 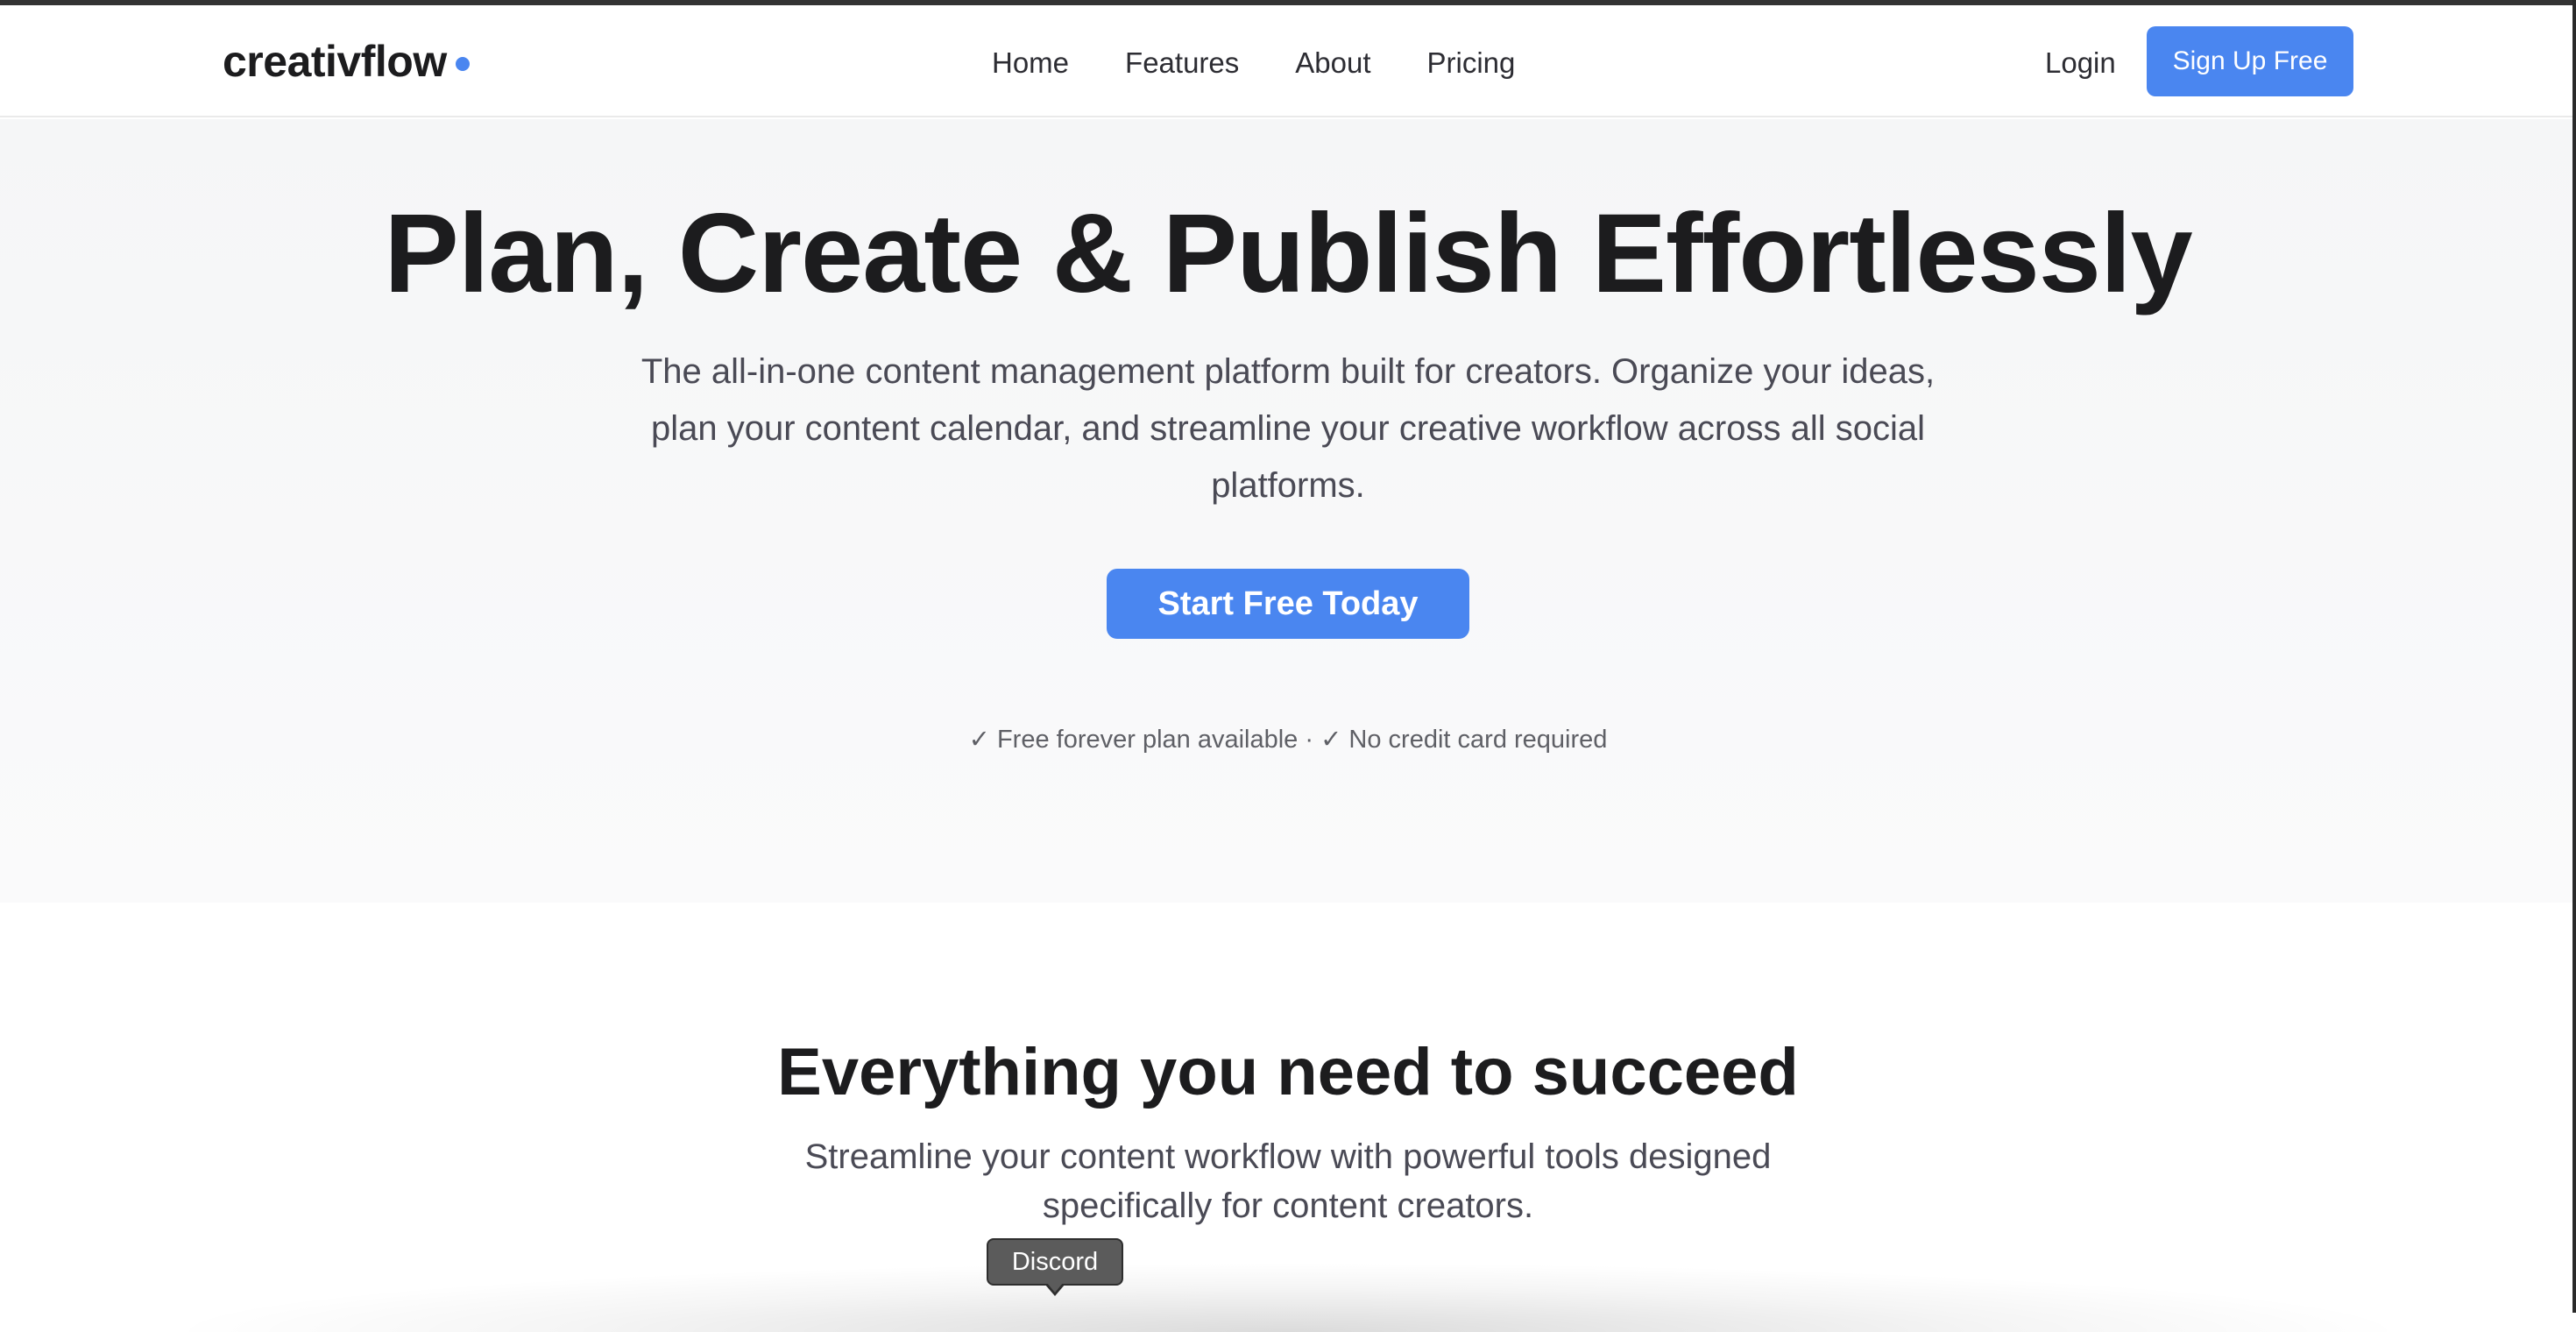 I want to click on login-link: Login, so click(x=2080, y=63).